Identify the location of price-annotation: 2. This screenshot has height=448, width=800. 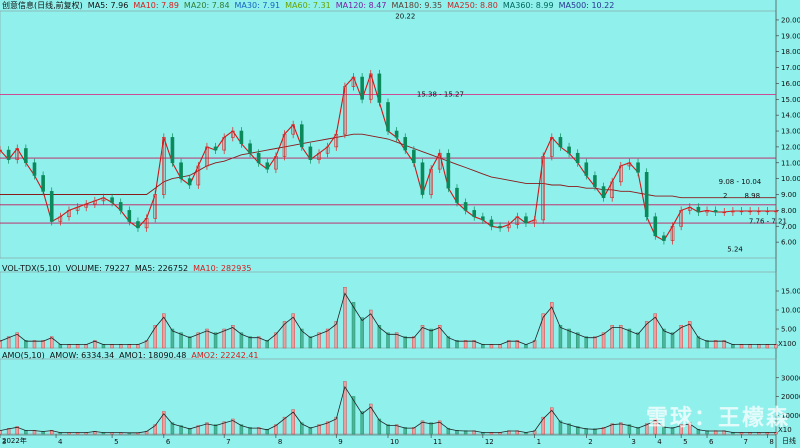
(725, 196).